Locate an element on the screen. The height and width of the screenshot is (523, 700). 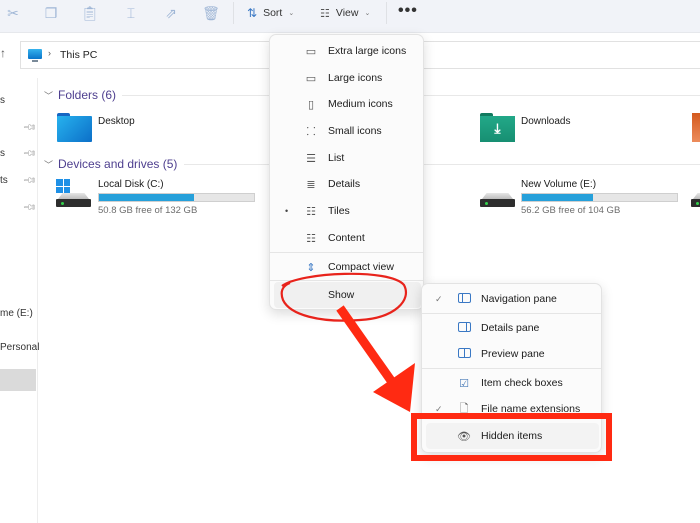
monitor-icon: ▭ is located at coordinates (311, 51).